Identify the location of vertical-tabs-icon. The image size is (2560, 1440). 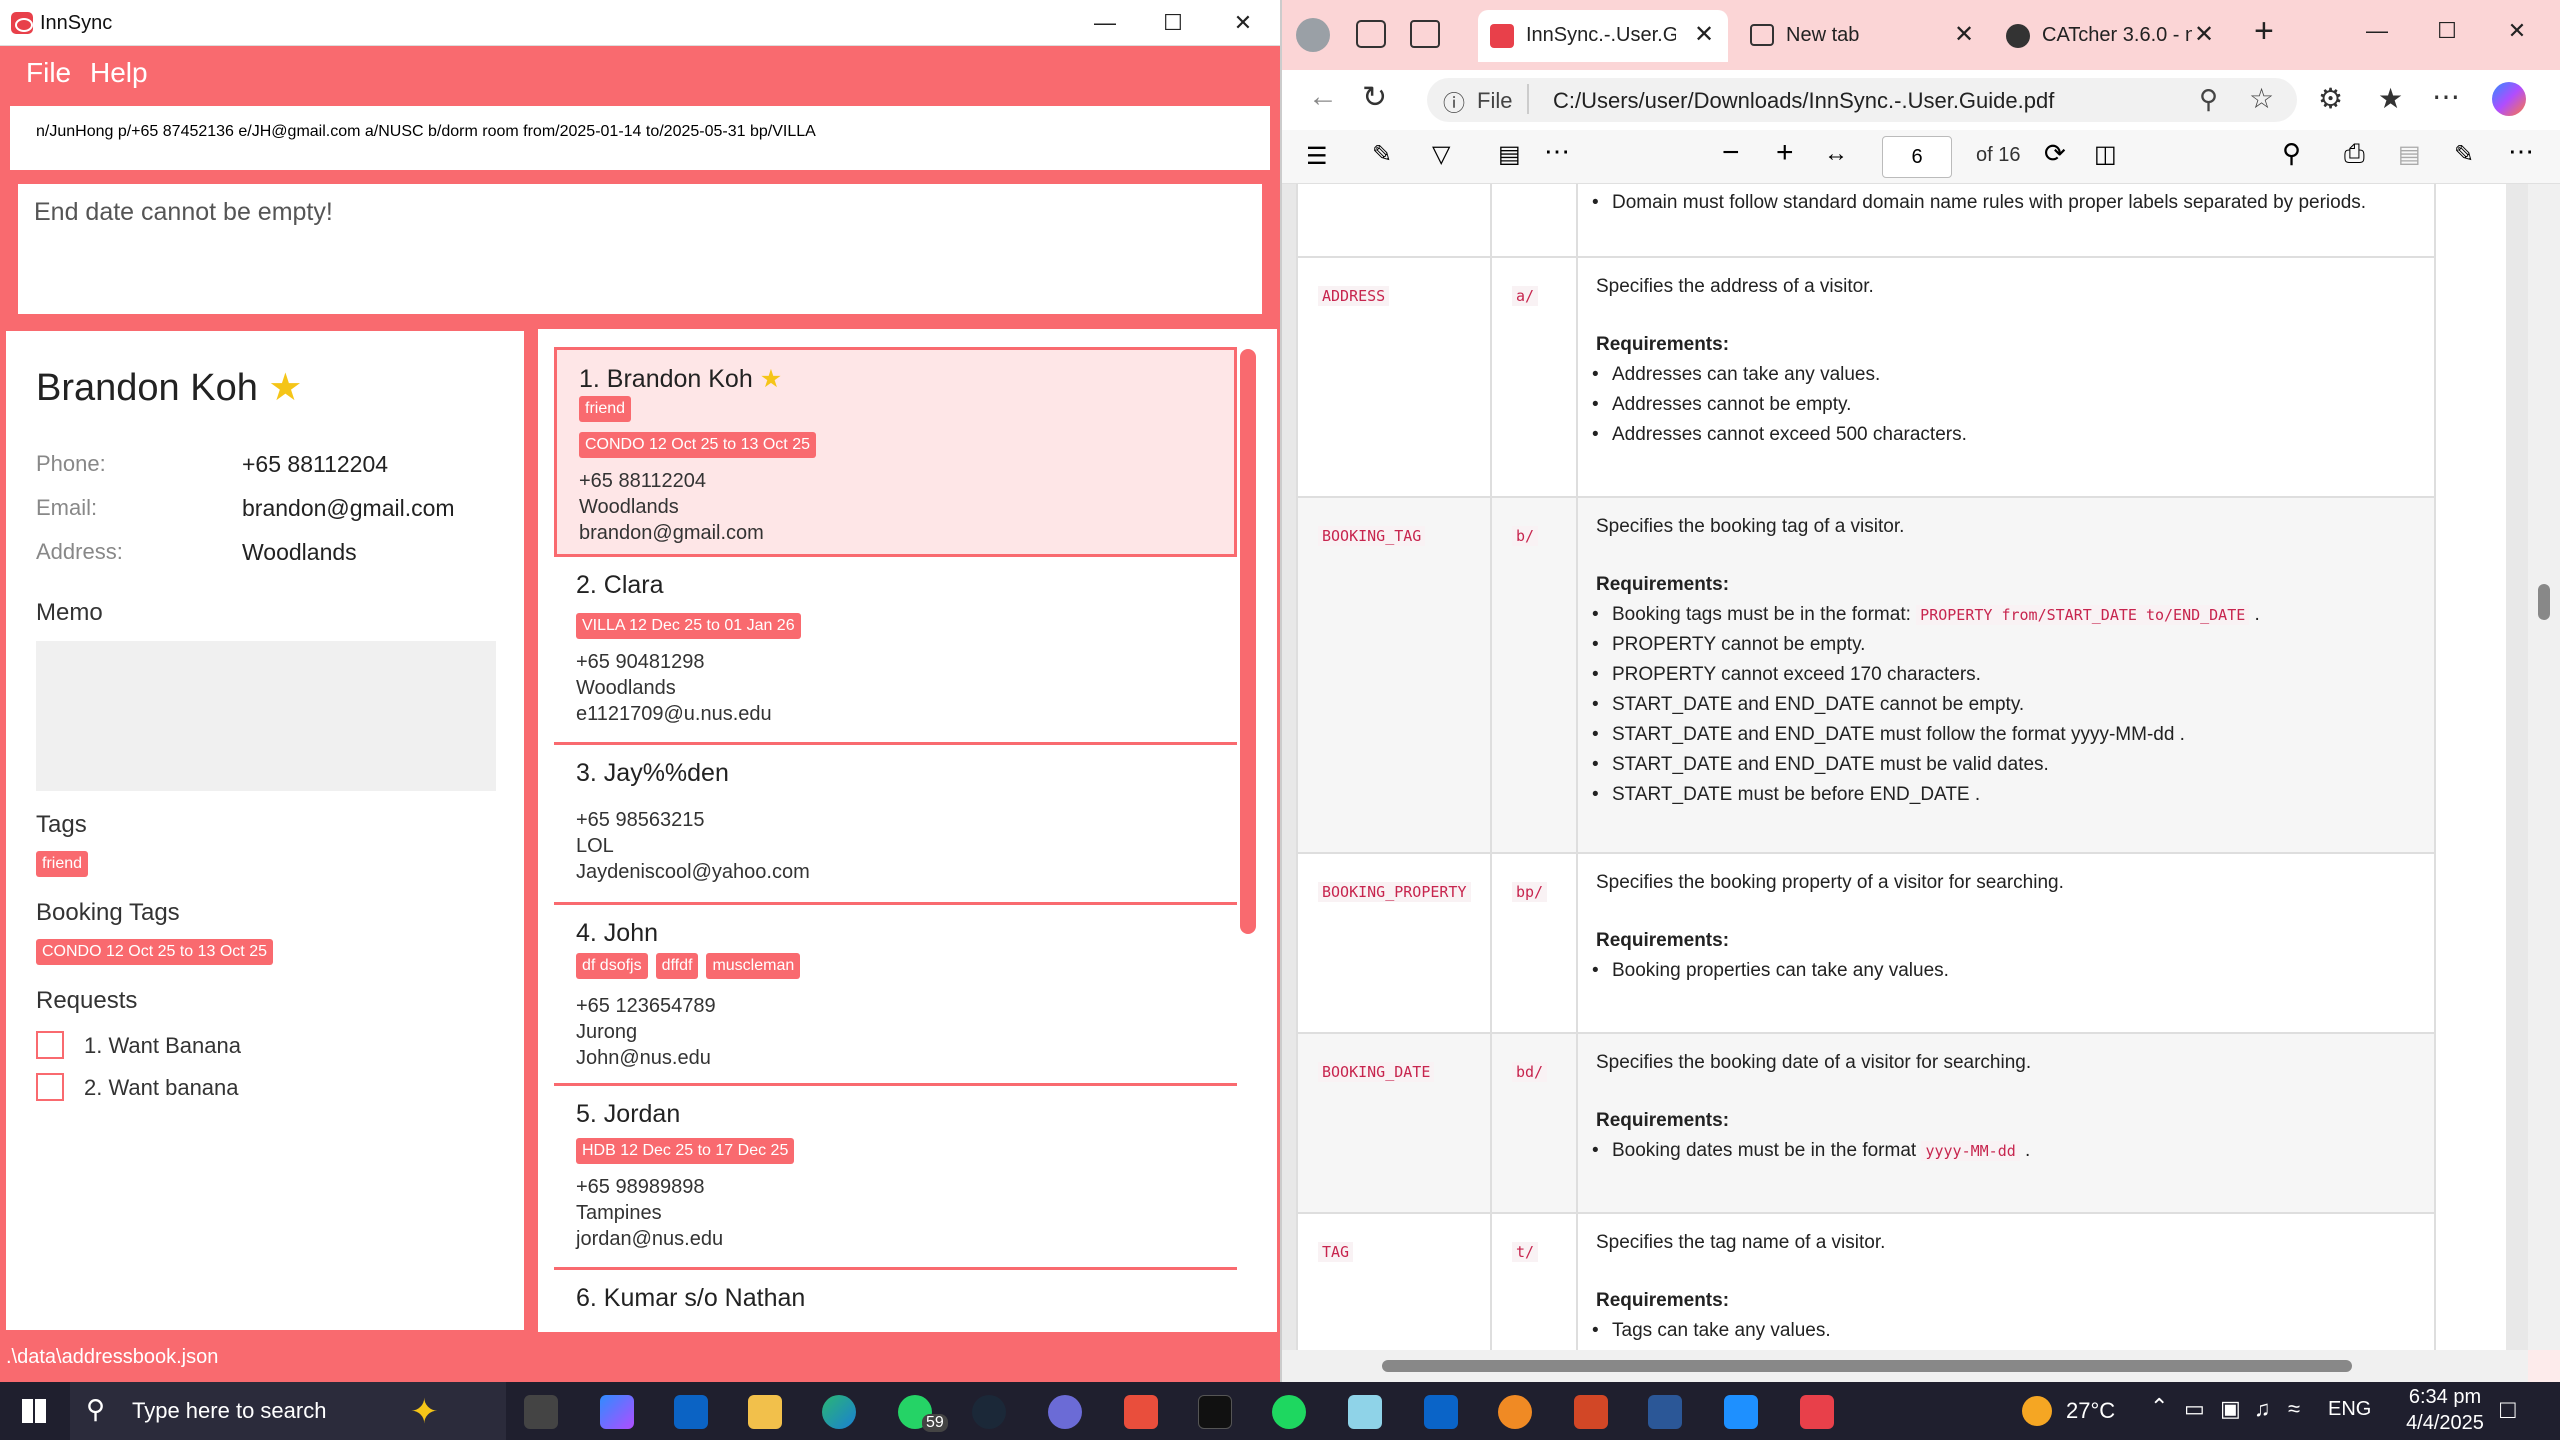
(1425, 34).